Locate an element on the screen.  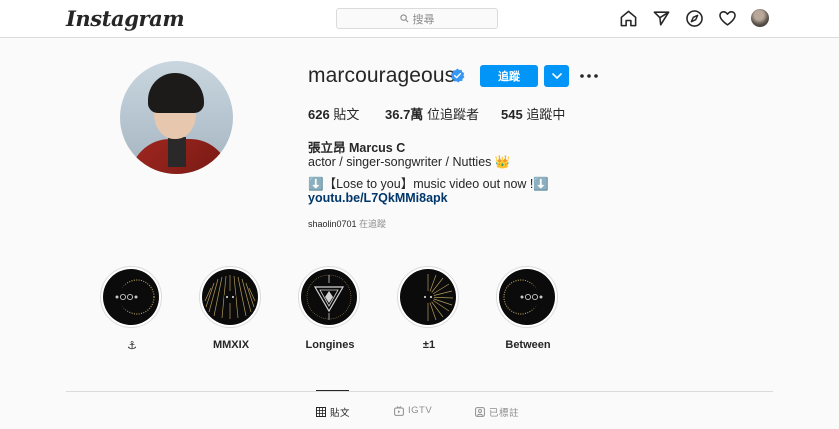
top-navigation: Instagram 搜尋 is located at coordinates (419, 19).